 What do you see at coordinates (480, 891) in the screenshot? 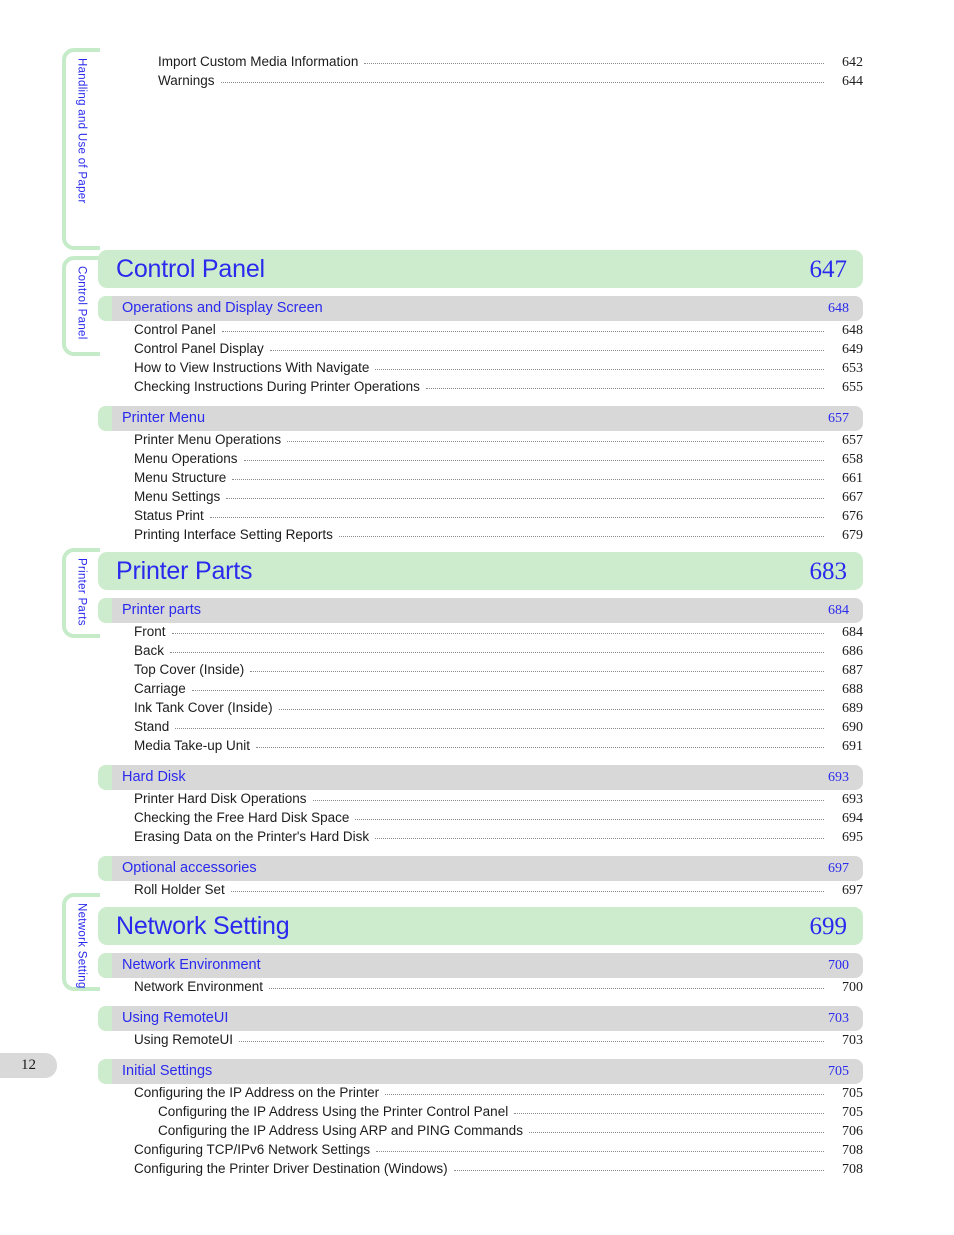
I see `toc-entry: Roll Holder Set 697` at bounding box center [480, 891].